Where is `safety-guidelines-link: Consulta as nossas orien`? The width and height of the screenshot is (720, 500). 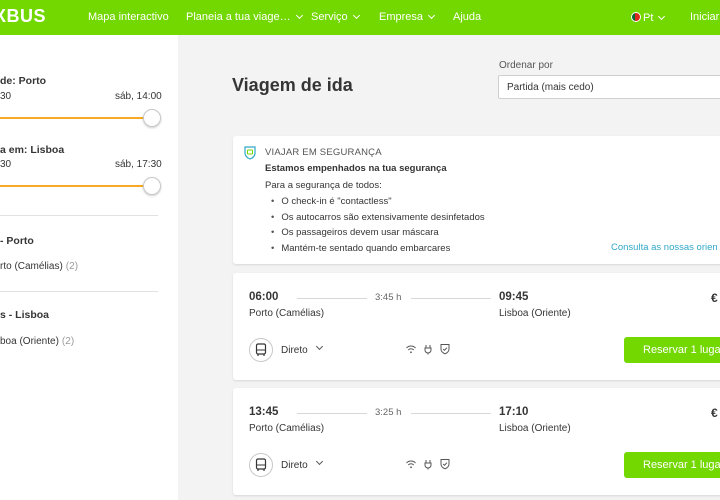
safety-guidelines-link: Consulta as nossas orien is located at coordinates (664, 247).